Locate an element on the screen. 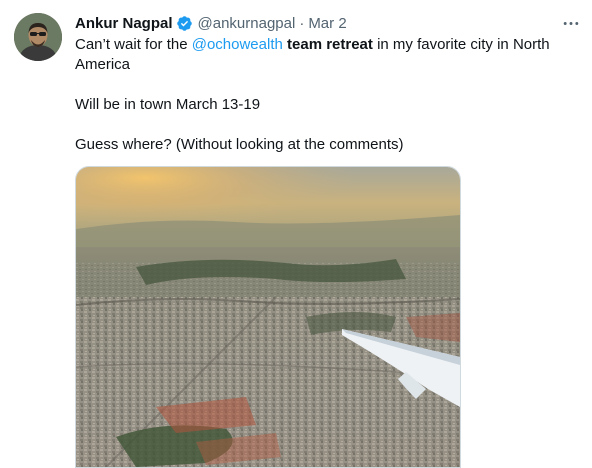  tweet-line-2: Will be in town March 13-19 is located at coordinates (168, 104).